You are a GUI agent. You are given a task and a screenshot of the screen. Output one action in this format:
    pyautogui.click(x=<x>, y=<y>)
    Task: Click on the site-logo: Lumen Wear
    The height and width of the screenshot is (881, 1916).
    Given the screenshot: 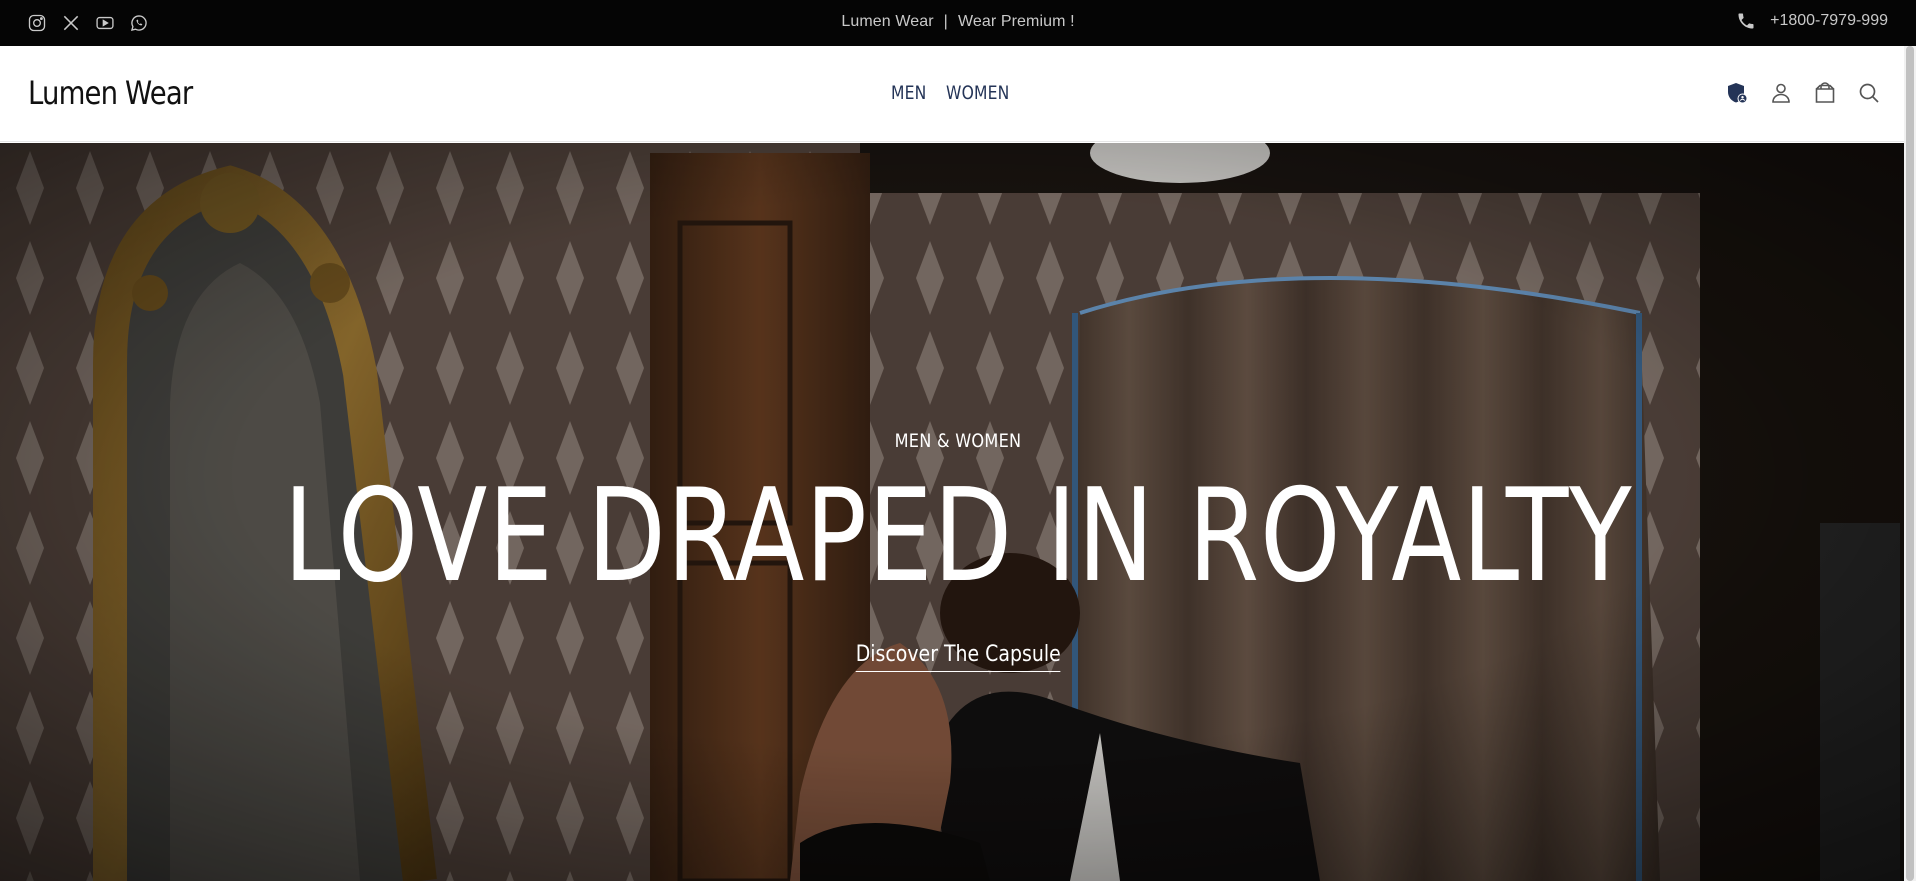 What is the action you would take?
    pyautogui.click(x=110, y=93)
    